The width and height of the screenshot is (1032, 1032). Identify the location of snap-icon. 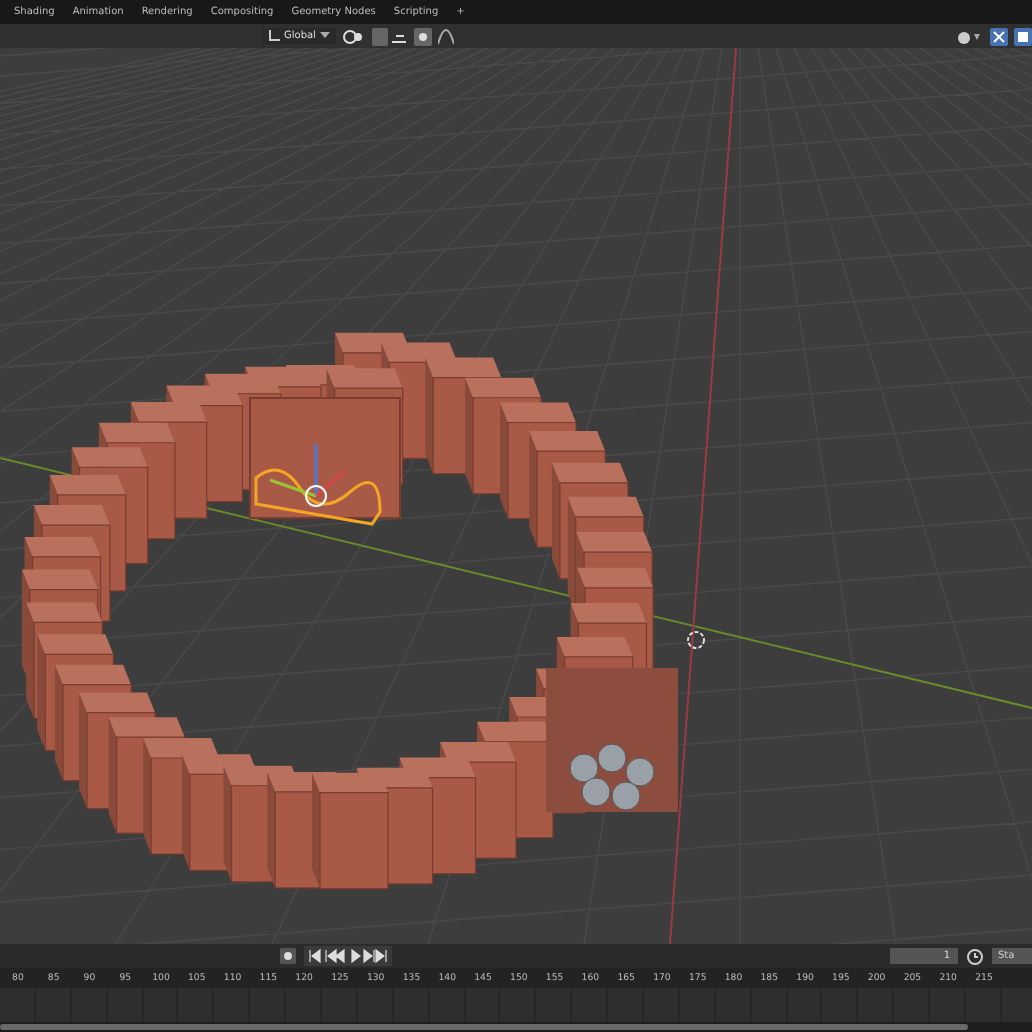
(389, 36).